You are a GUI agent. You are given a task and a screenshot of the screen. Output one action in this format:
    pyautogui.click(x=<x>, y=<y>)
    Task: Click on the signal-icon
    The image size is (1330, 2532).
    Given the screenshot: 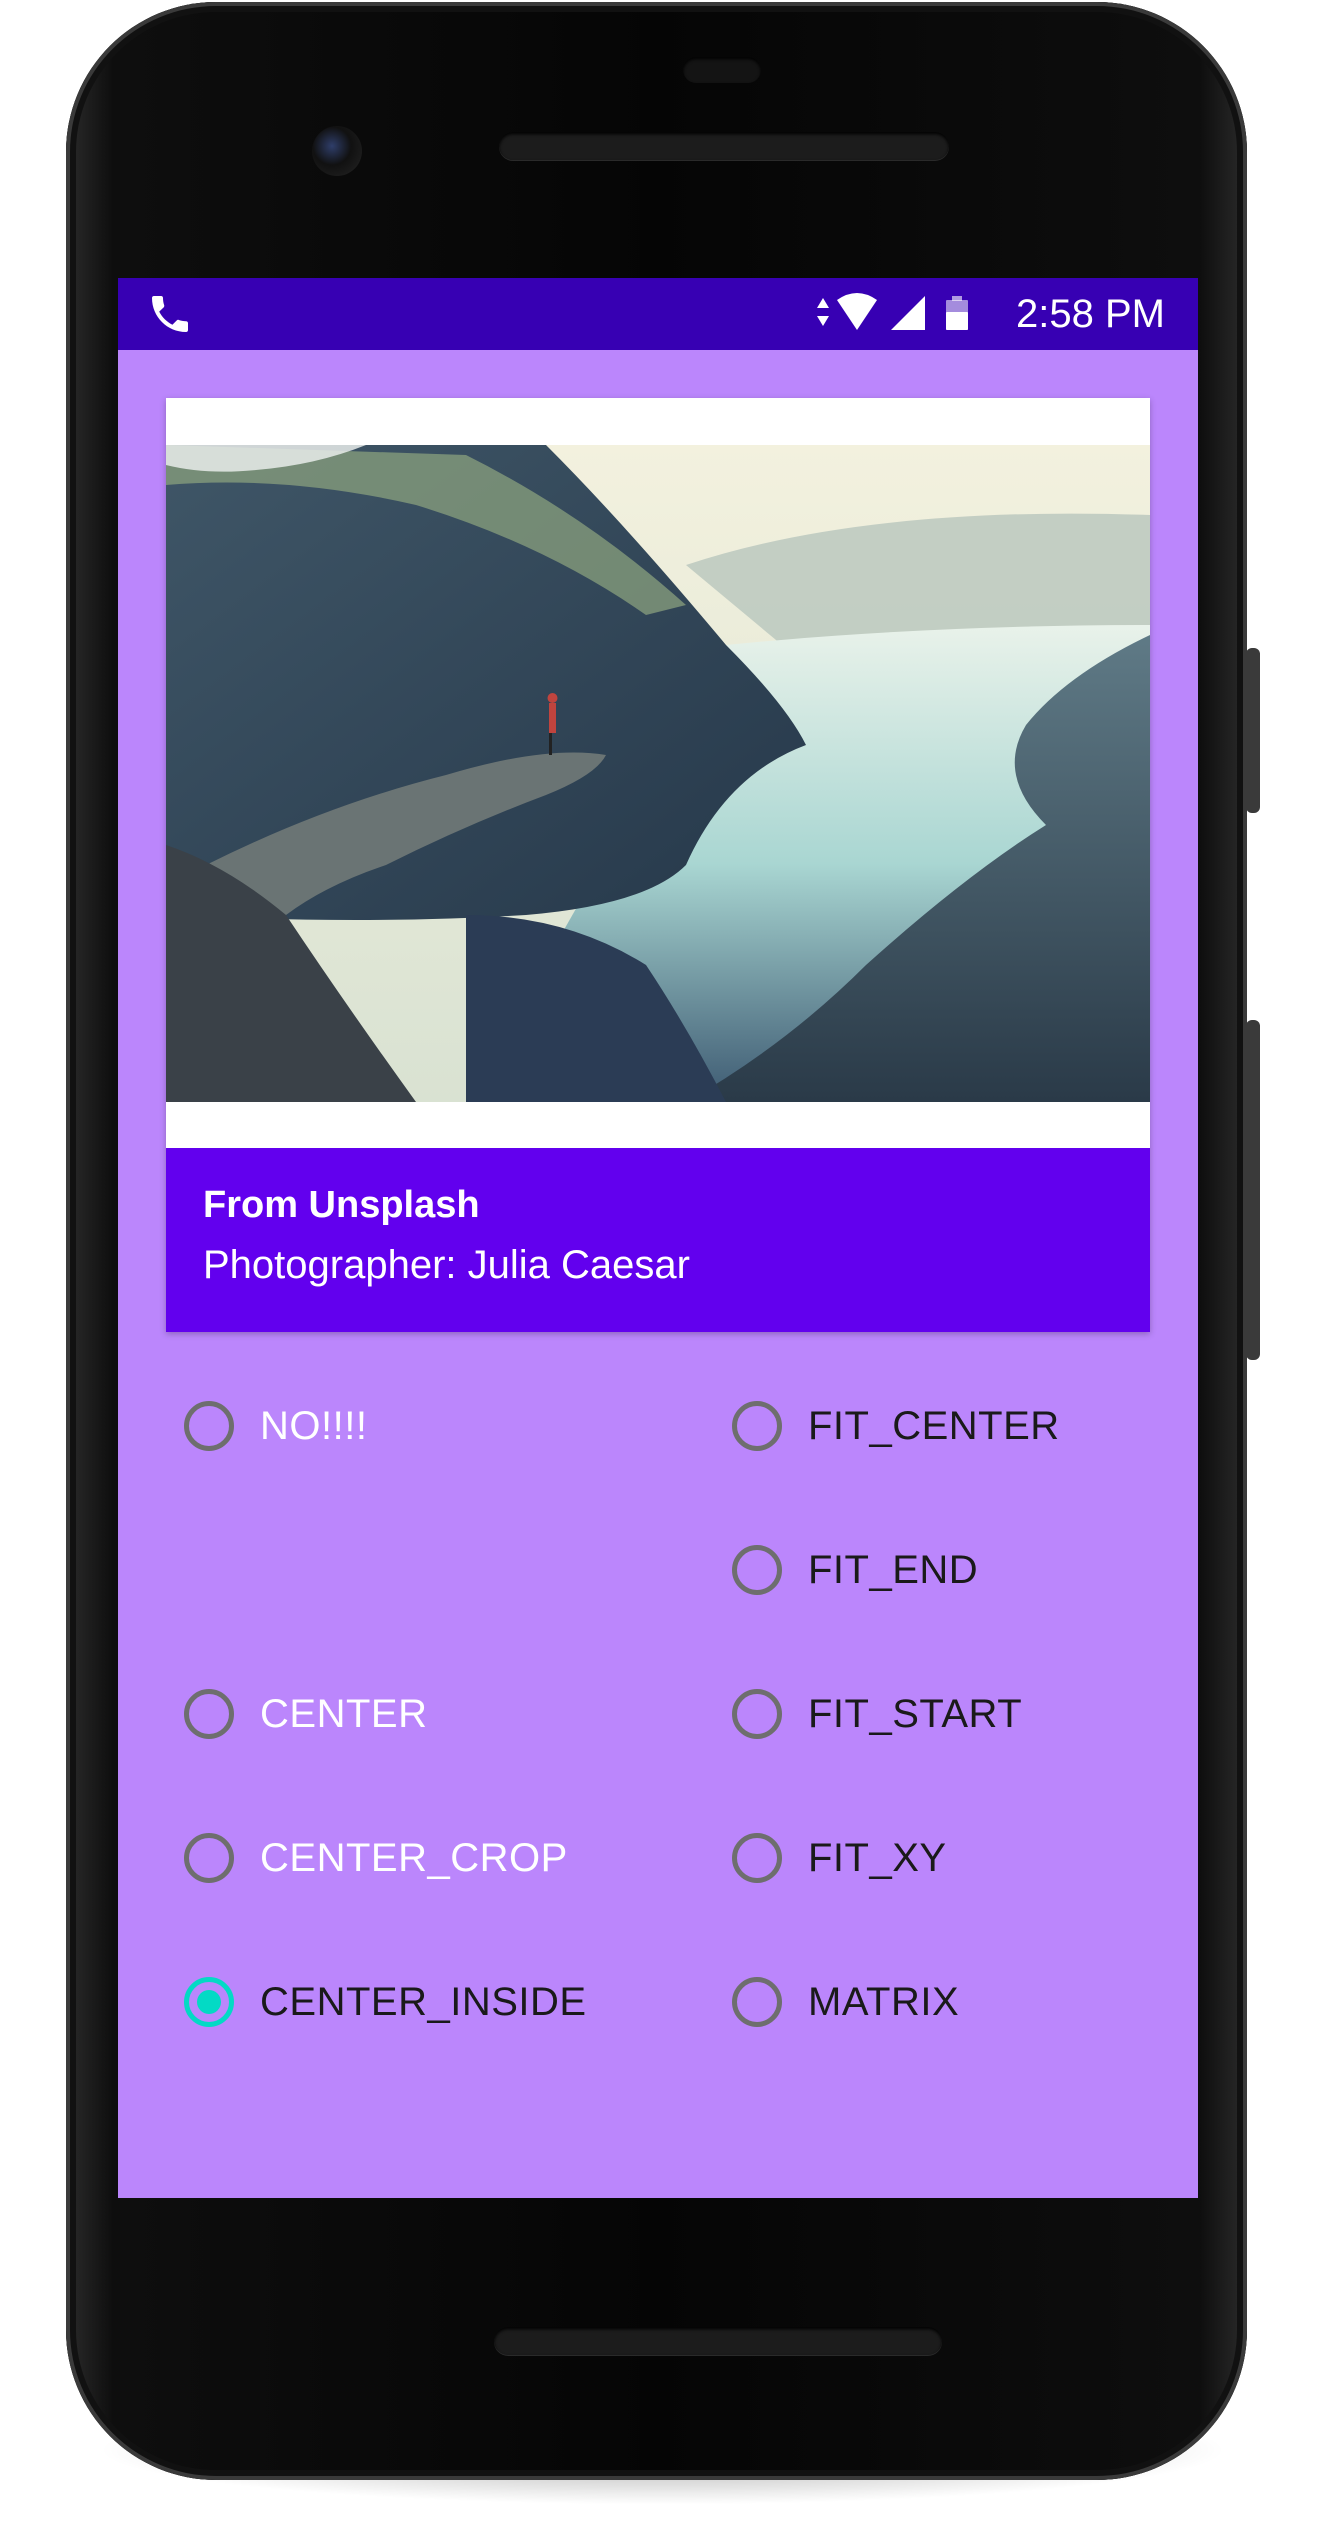 What is the action you would take?
    pyautogui.click(x=908, y=313)
    